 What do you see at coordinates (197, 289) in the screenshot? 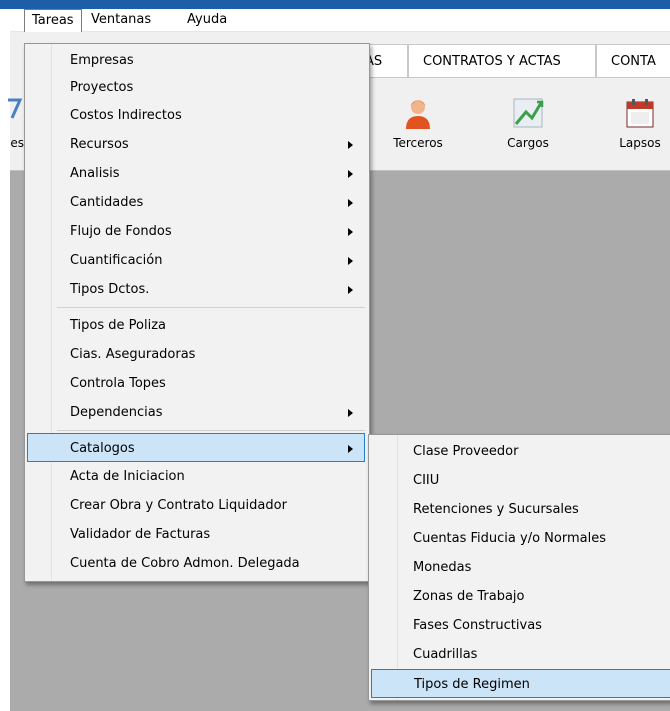
I see `menu-item-tipos-dctos: Tipos Dctos.` at bounding box center [197, 289].